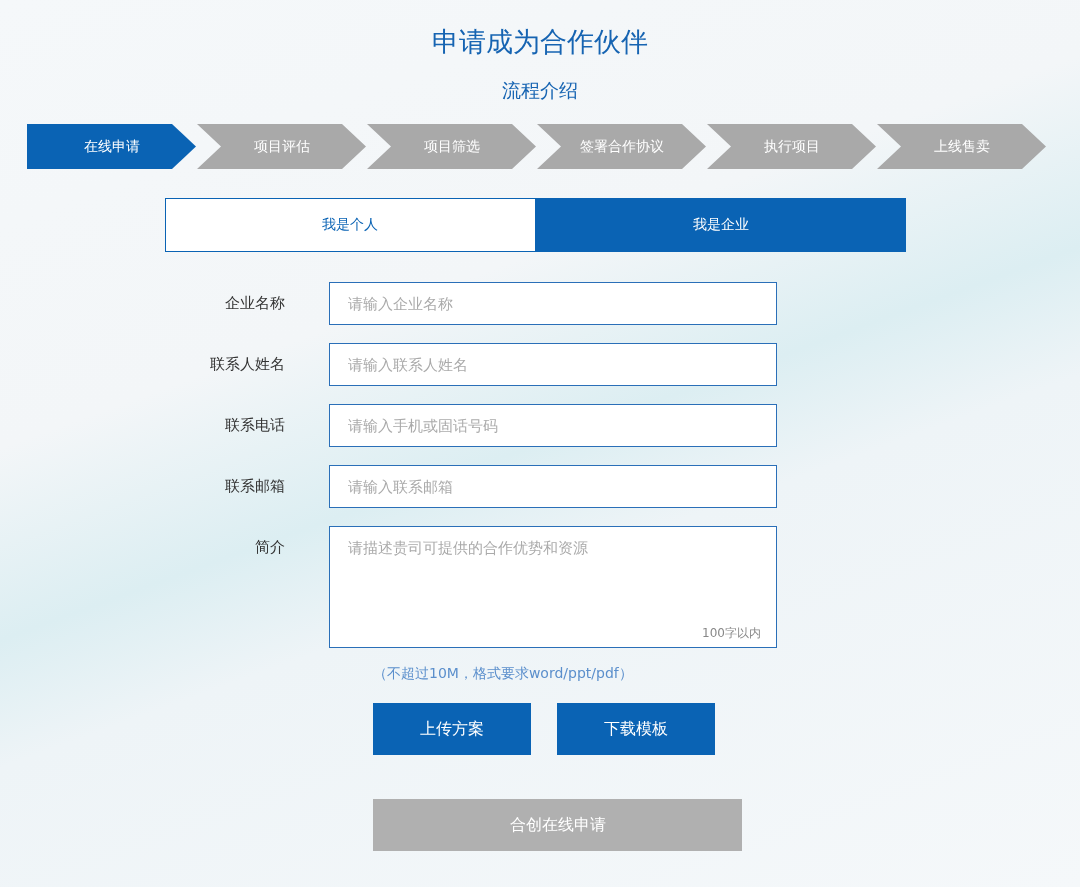 The width and height of the screenshot is (1080, 887). I want to click on input-field: 请输入手机或固话号码, so click(553, 425).